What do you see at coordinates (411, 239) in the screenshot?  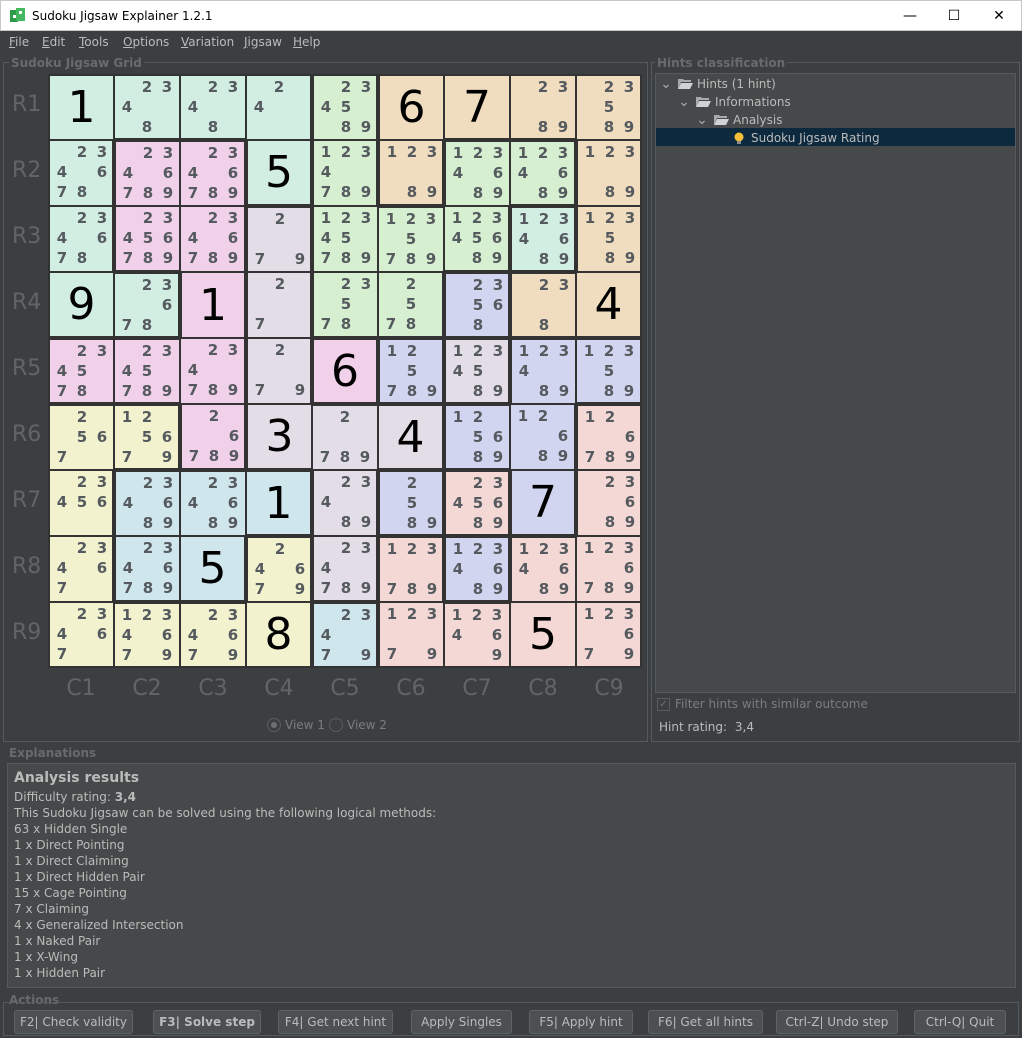 I see `grid-cell: 1235789` at bounding box center [411, 239].